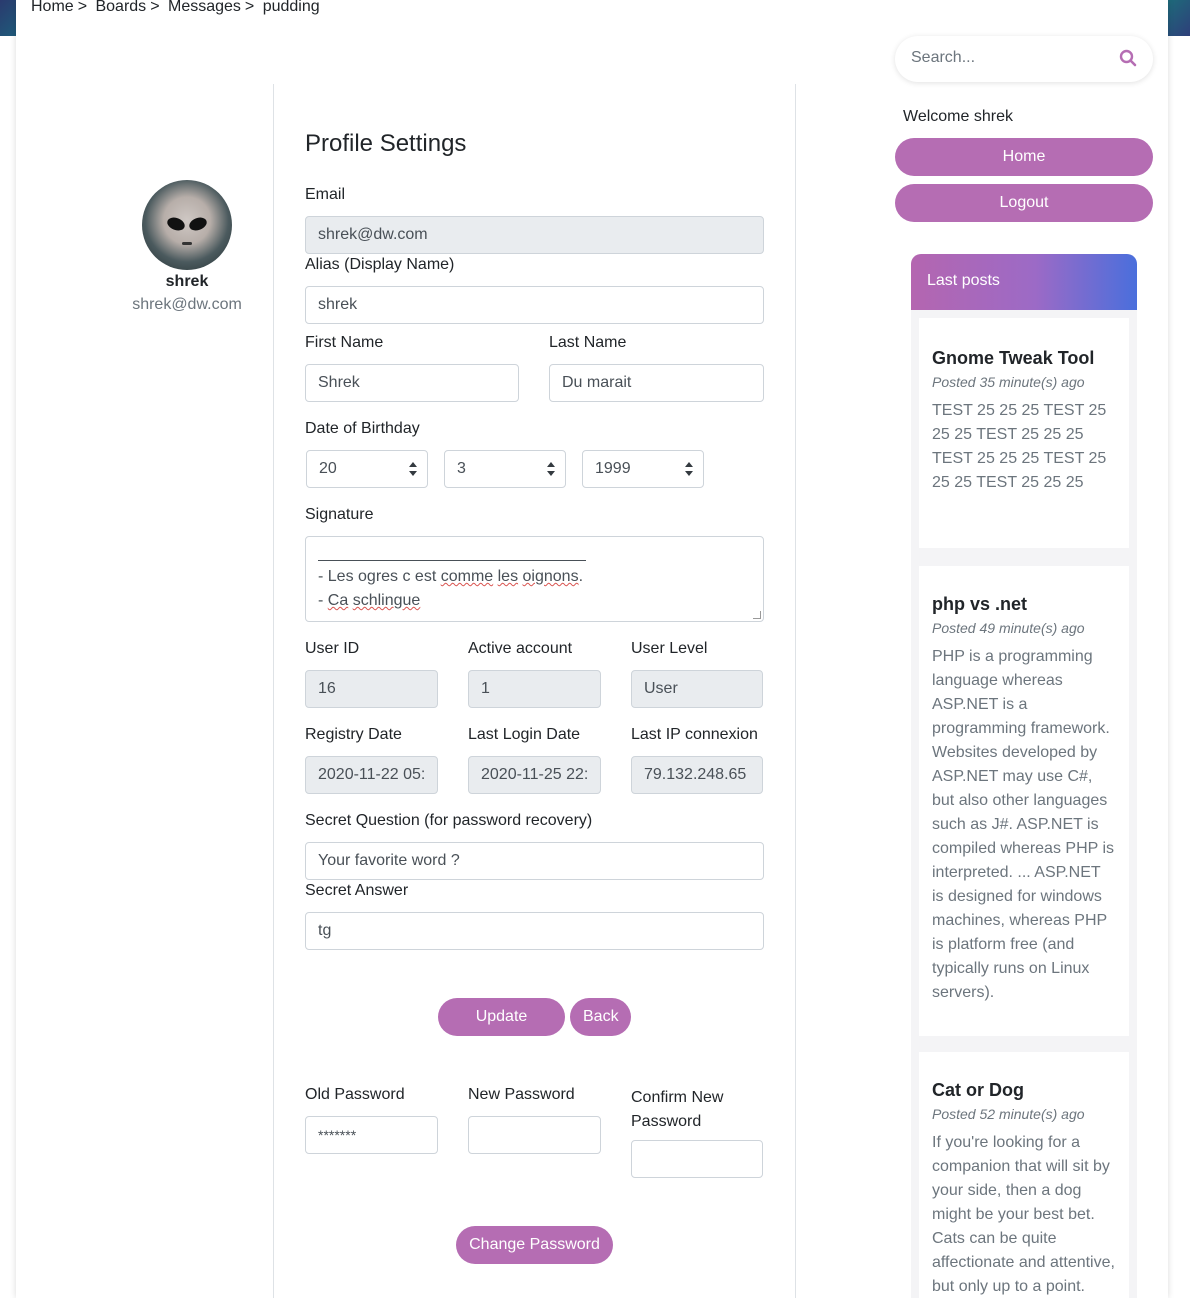 The image size is (1190, 1298). Describe the element at coordinates (1024, 1090) in the screenshot. I see `post-title: Cat or Dog` at that location.